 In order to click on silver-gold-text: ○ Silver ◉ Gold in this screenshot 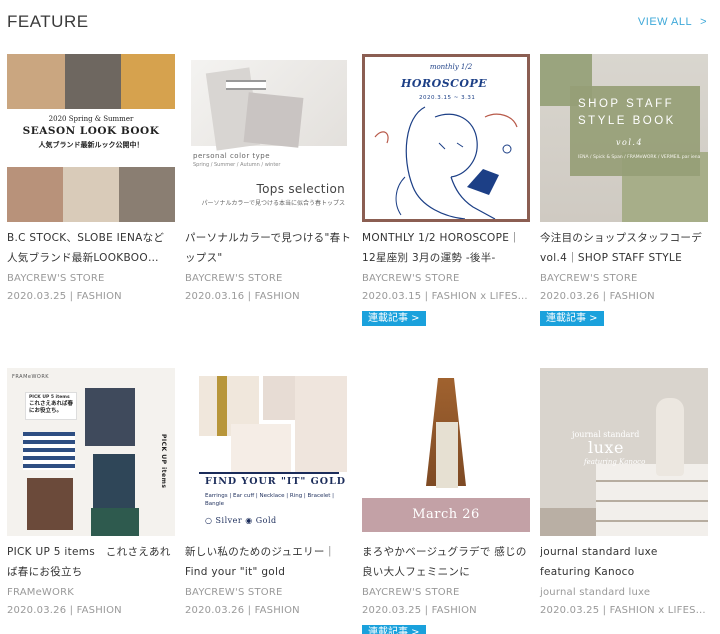, I will do `click(241, 520)`.